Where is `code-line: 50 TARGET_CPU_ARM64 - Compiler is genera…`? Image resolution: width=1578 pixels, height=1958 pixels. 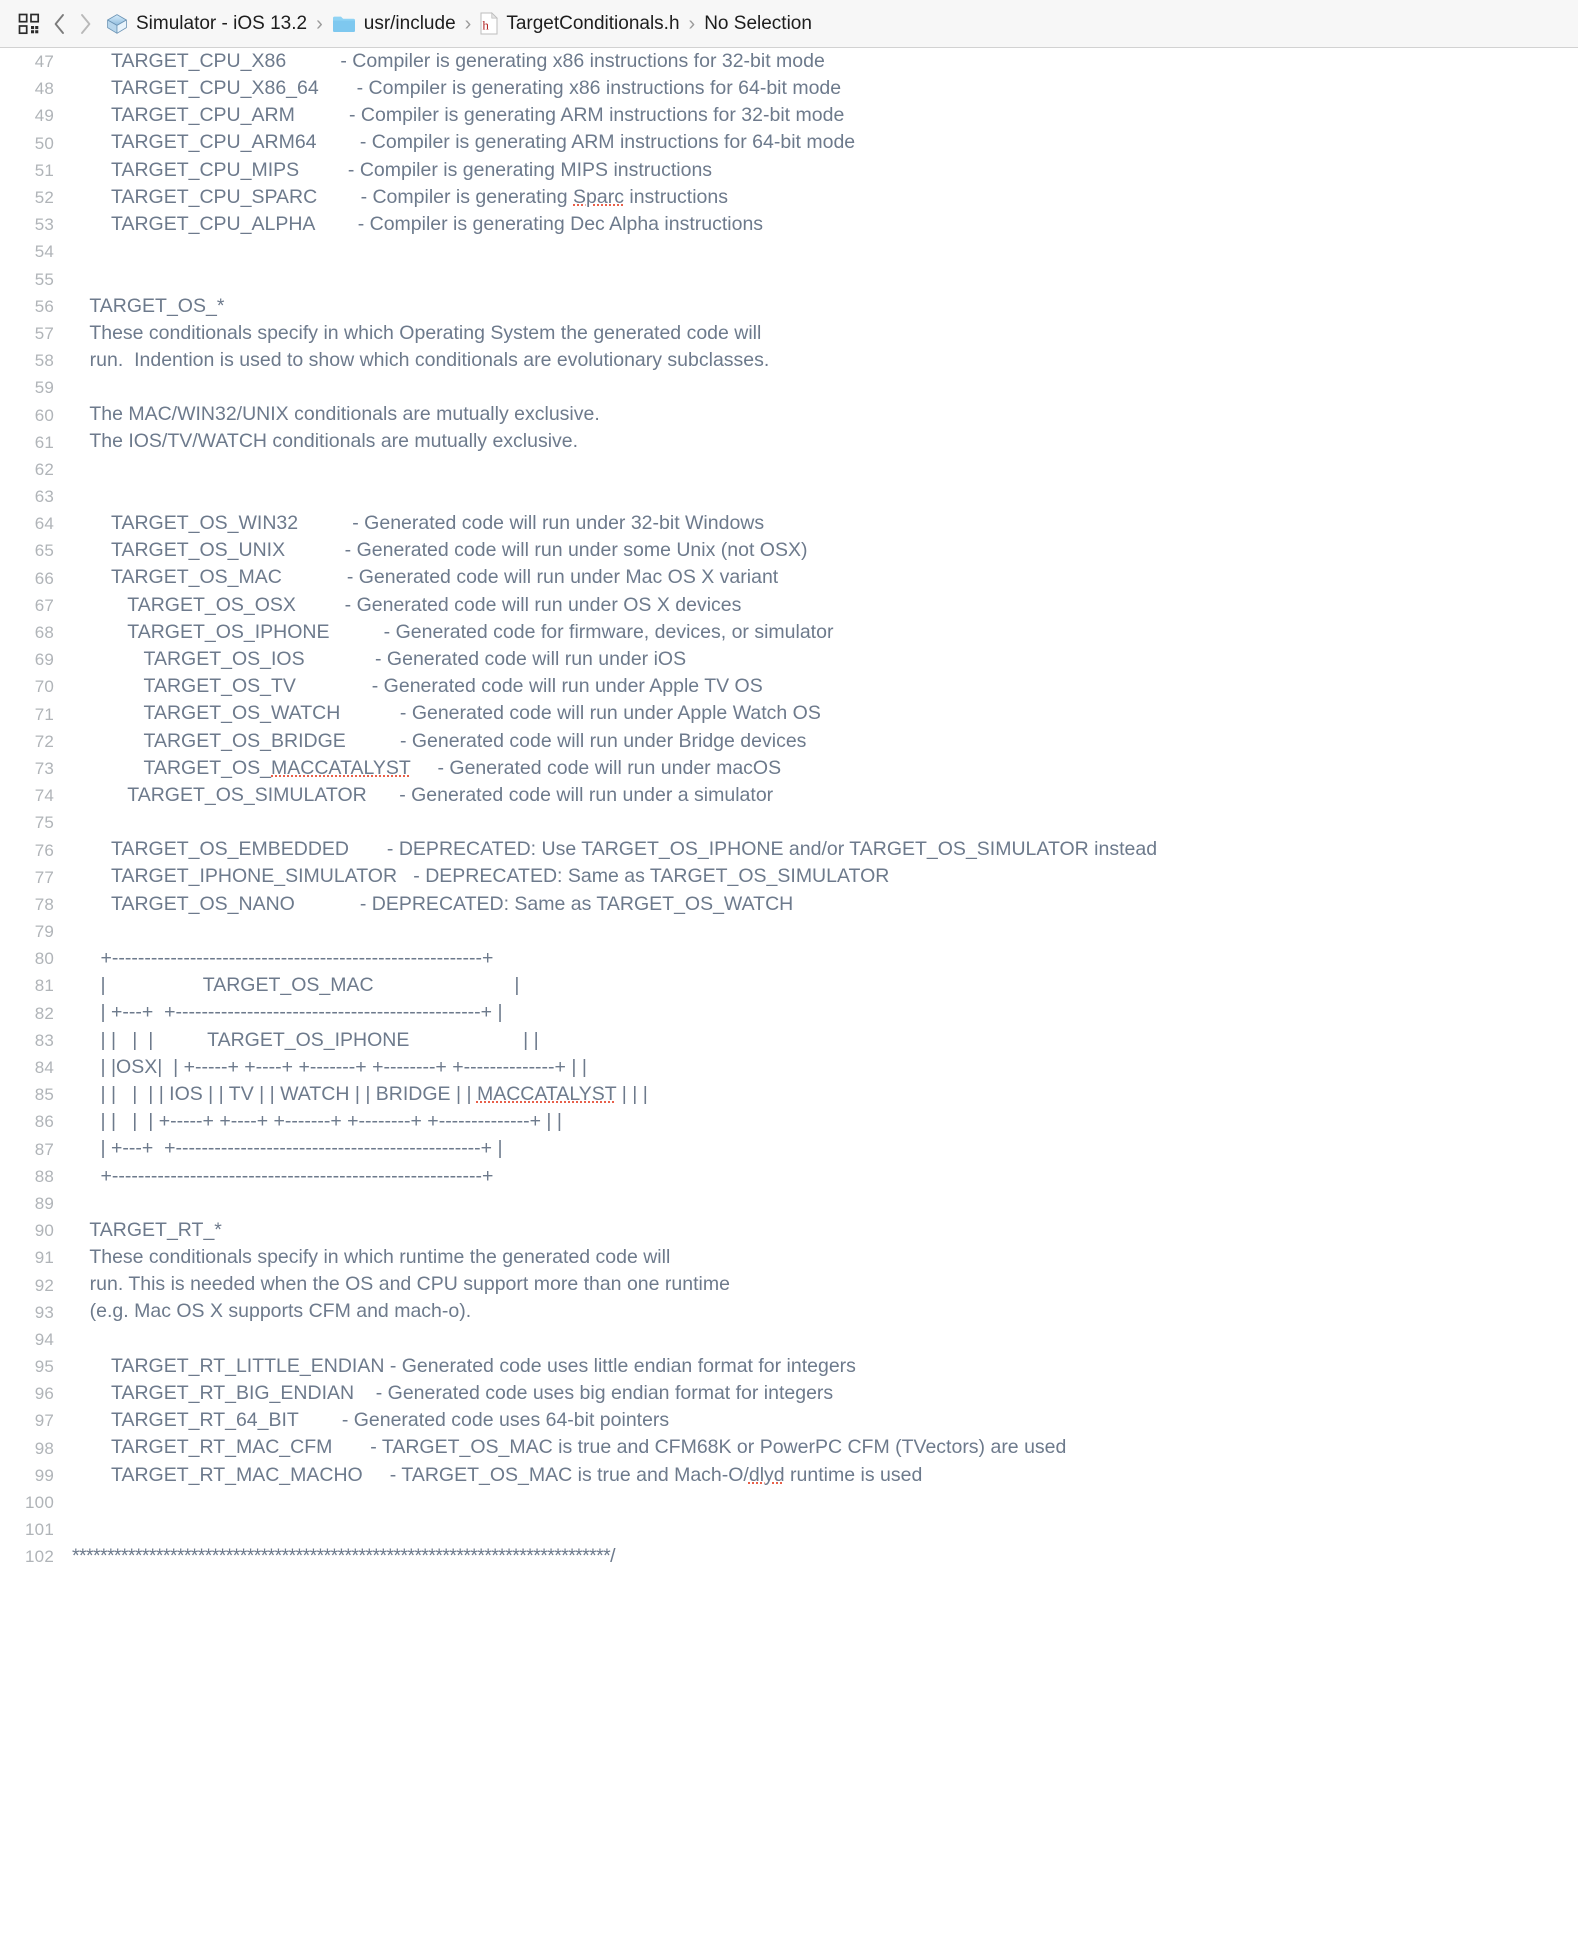
code-line: 50 TARGET_CPU_ARM64 - Compiler is genera… is located at coordinates (789, 143).